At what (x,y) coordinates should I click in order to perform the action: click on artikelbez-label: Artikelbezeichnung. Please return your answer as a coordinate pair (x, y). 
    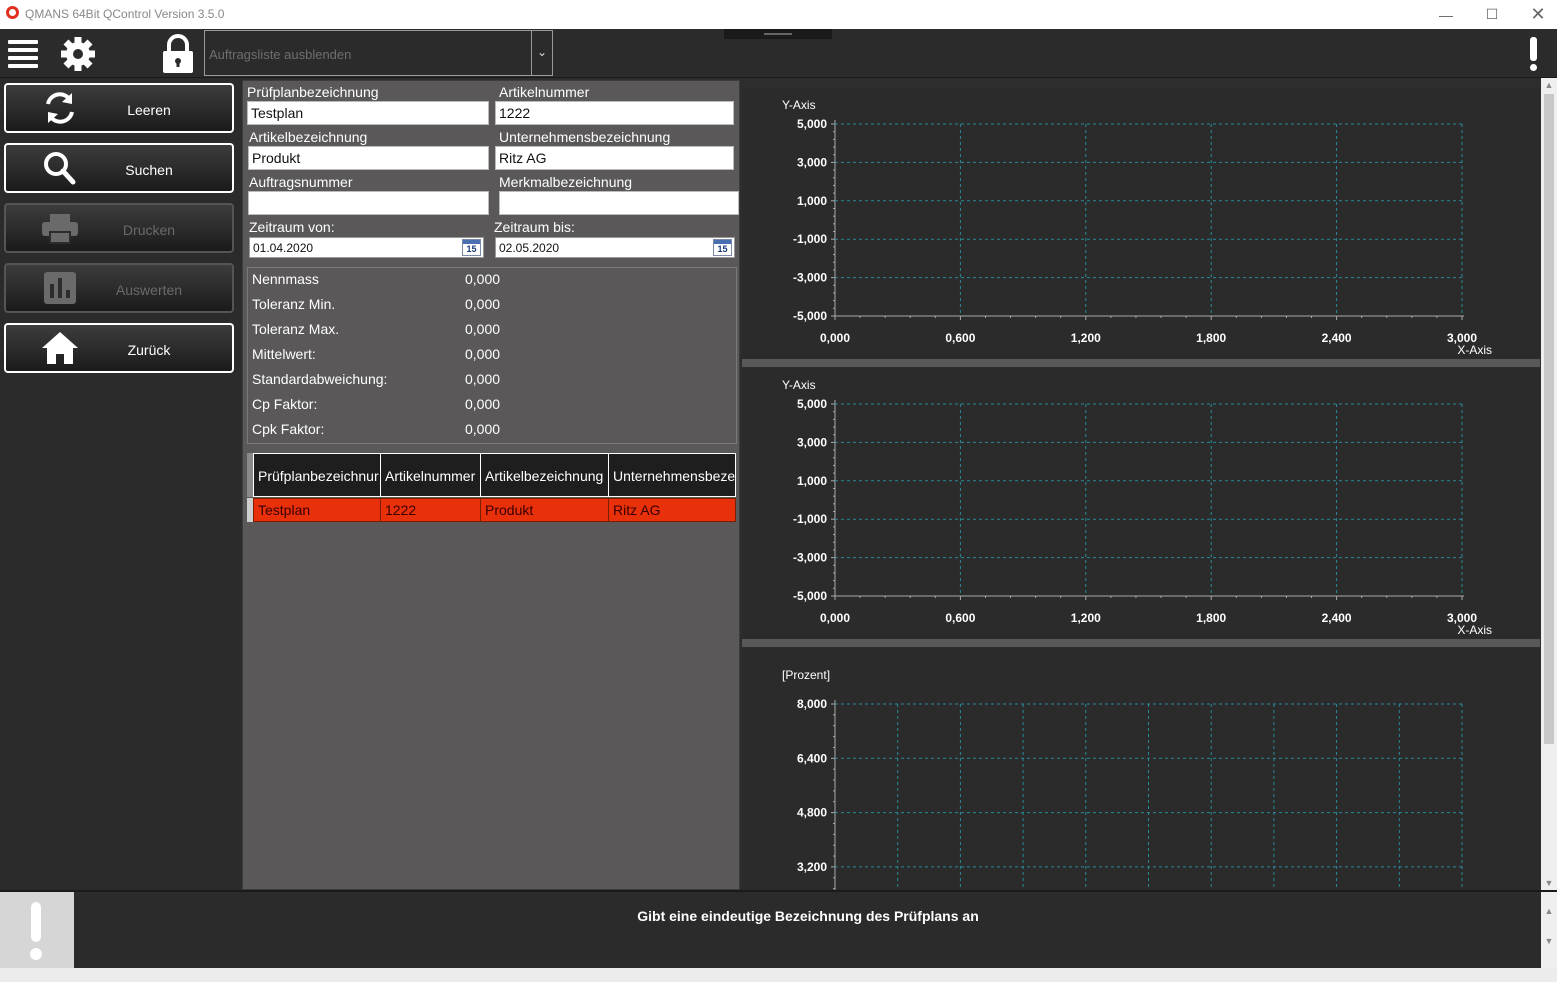
    Looking at the image, I should click on (308, 137).